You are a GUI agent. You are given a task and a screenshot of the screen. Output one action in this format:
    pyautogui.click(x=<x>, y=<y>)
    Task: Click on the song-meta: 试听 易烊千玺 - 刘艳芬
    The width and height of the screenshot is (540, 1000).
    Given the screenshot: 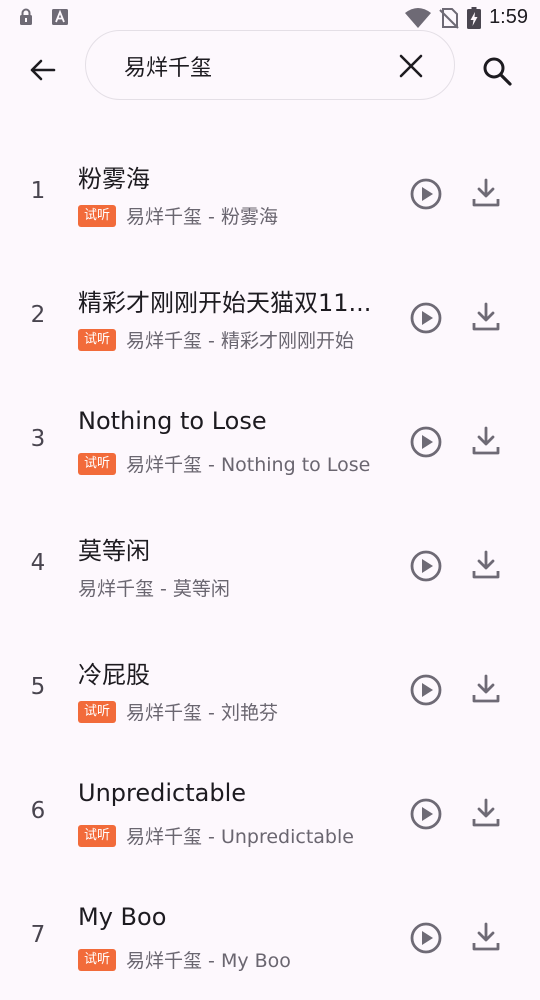 What is the action you would take?
    pyautogui.click(x=178, y=711)
    